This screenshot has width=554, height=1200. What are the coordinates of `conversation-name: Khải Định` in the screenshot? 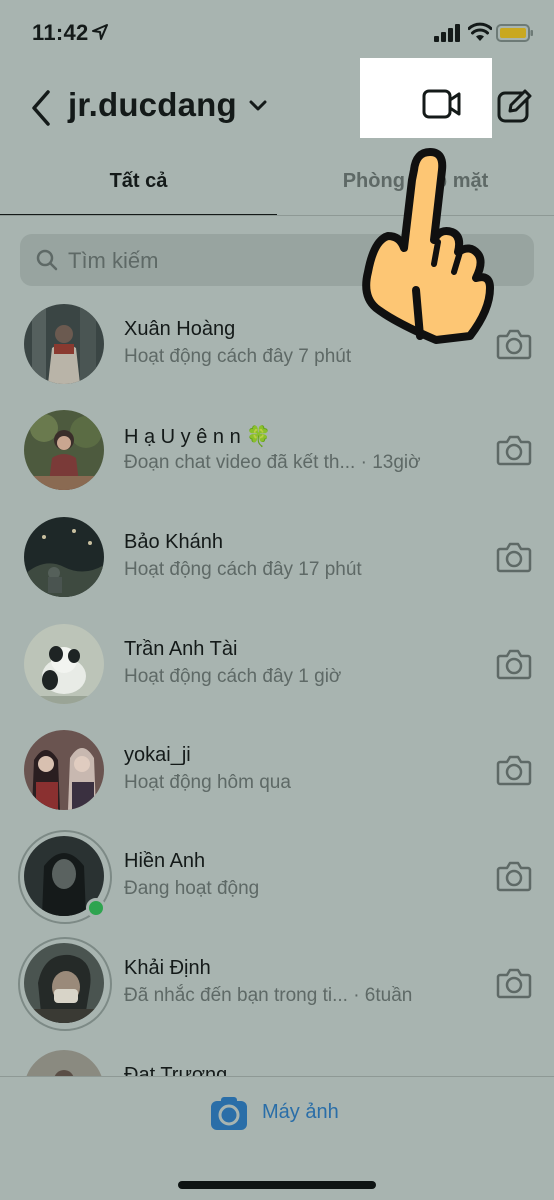 It's located at (167, 968).